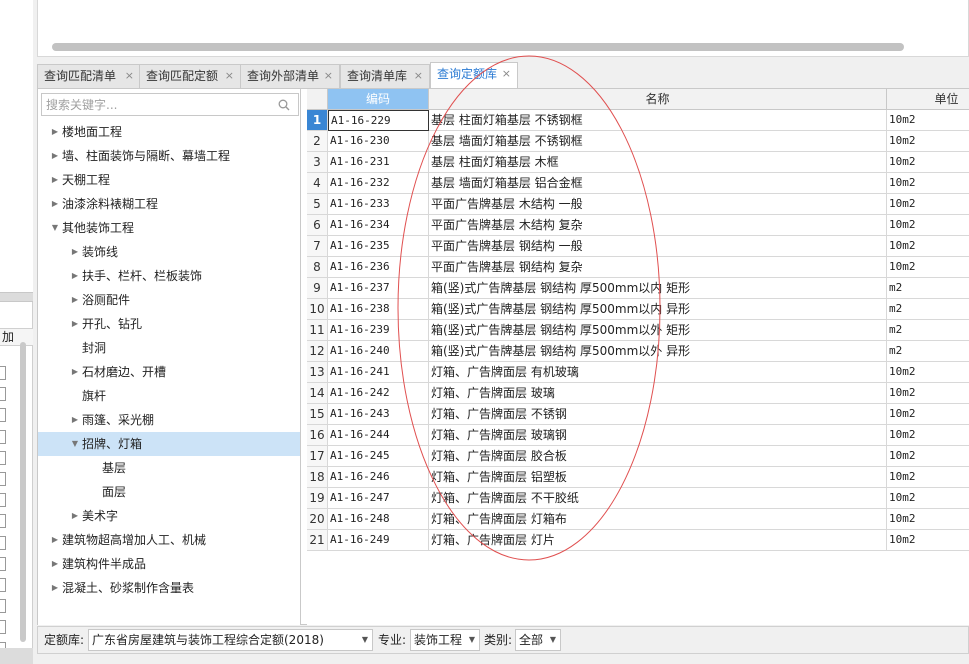 The height and width of the screenshot is (664, 969). What do you see at coordinates (169, 348) in the screenshot?
I see `tree-item: 封洞` at bounding box center [169, 348].